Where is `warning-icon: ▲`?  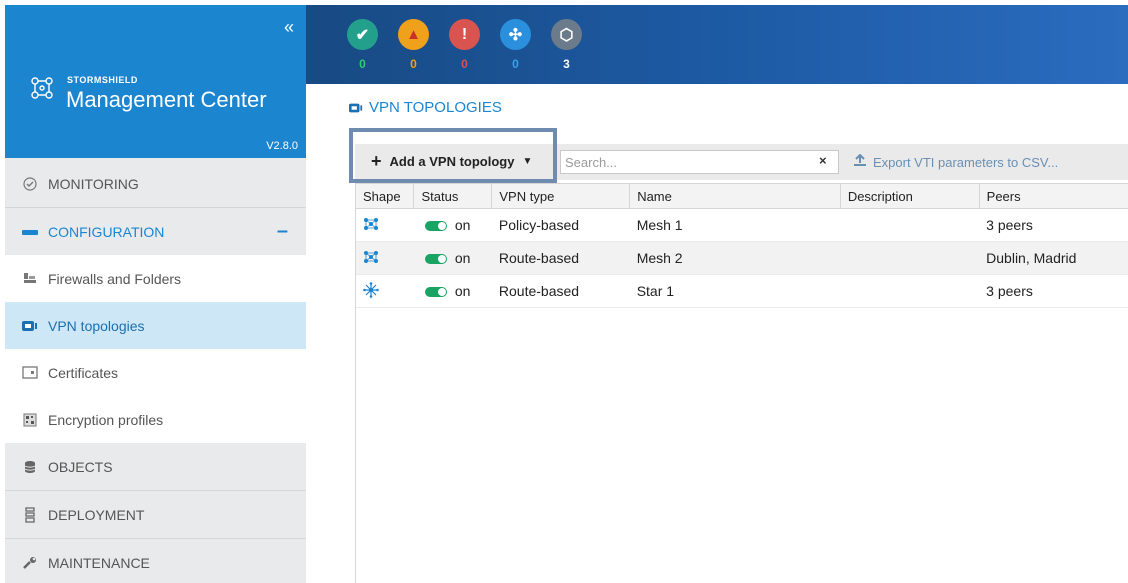 warning-icon: ▲ is located at coordinates (413, 34).